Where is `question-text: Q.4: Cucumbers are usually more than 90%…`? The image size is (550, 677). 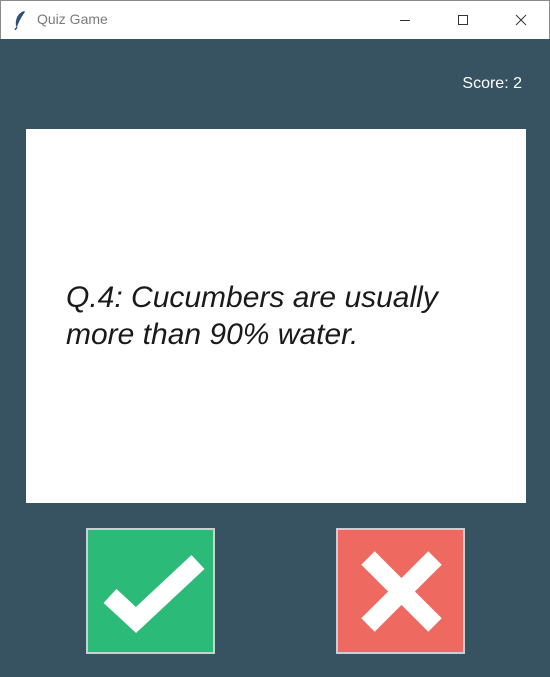 question-text: Q.4: Cucumbers are usually more than 90%… is located at coordinates (252, 316).